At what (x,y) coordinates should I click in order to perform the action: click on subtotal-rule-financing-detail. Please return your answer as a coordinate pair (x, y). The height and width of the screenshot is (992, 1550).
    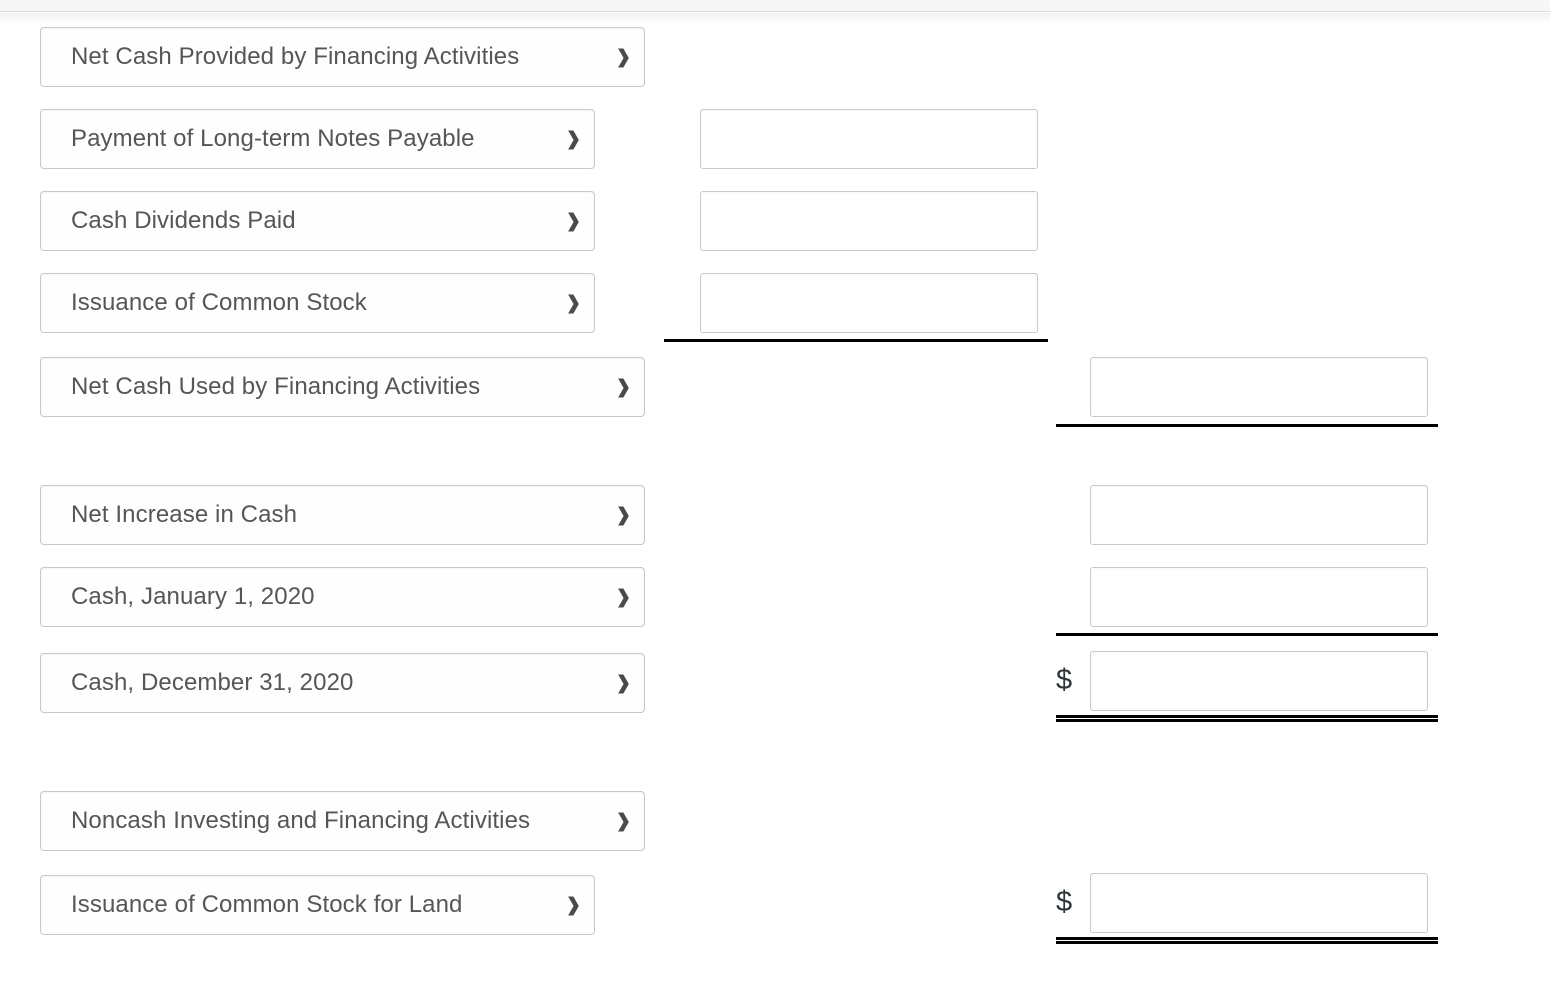
    Looking at the image, I should click on (856, 340).